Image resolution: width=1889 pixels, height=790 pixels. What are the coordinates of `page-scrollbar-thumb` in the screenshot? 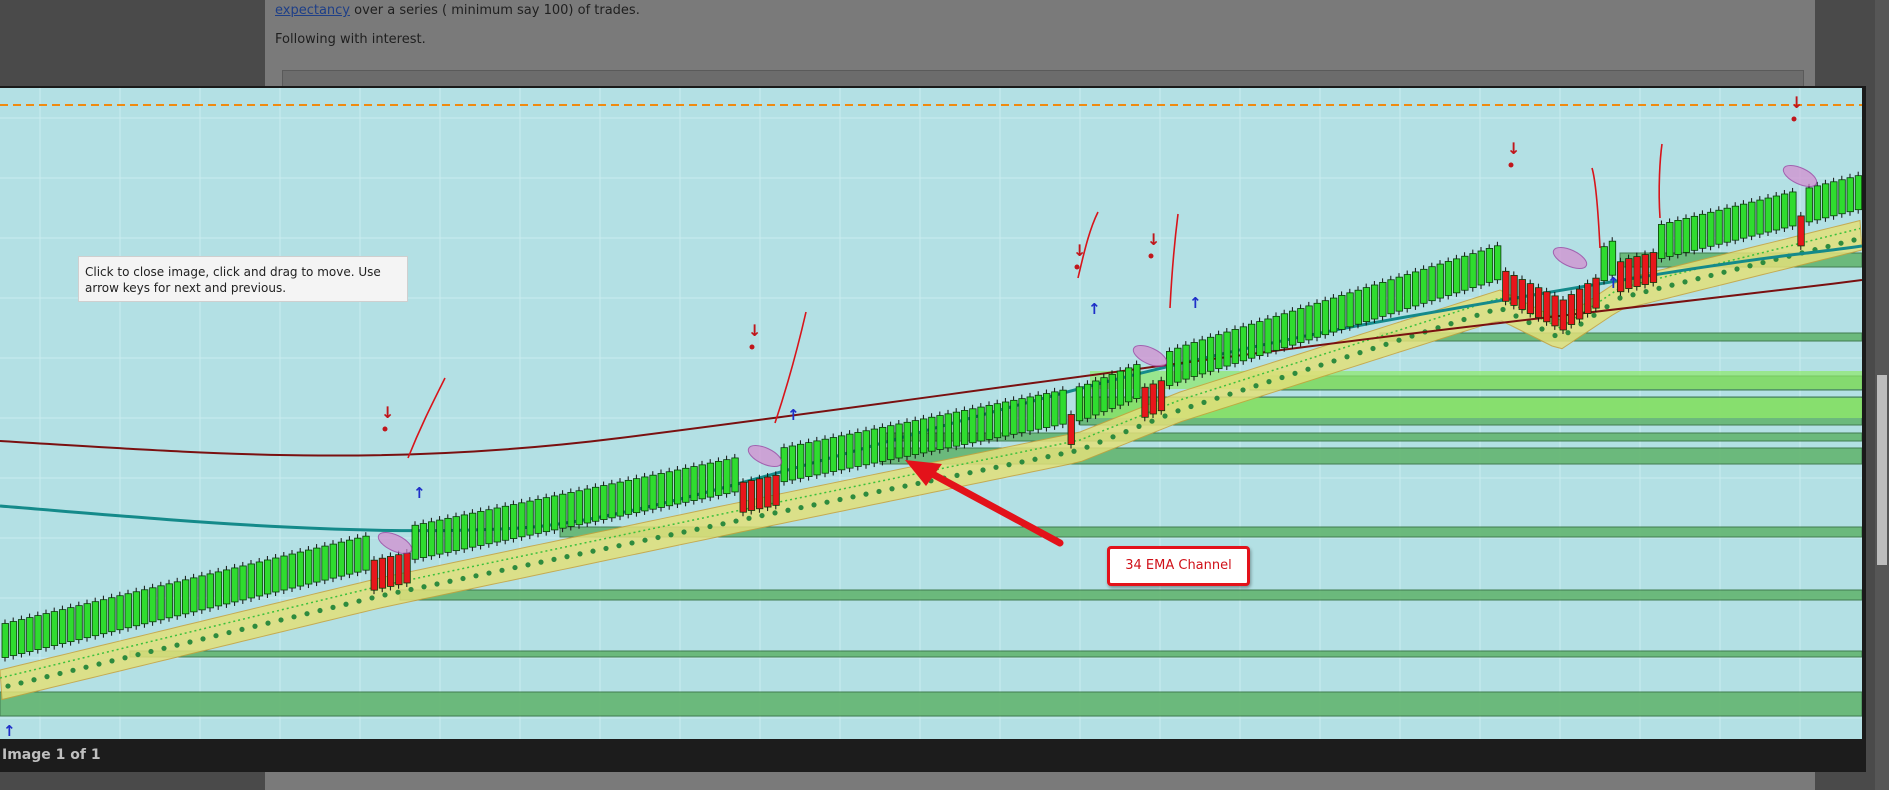 It's located at (1882, 470).